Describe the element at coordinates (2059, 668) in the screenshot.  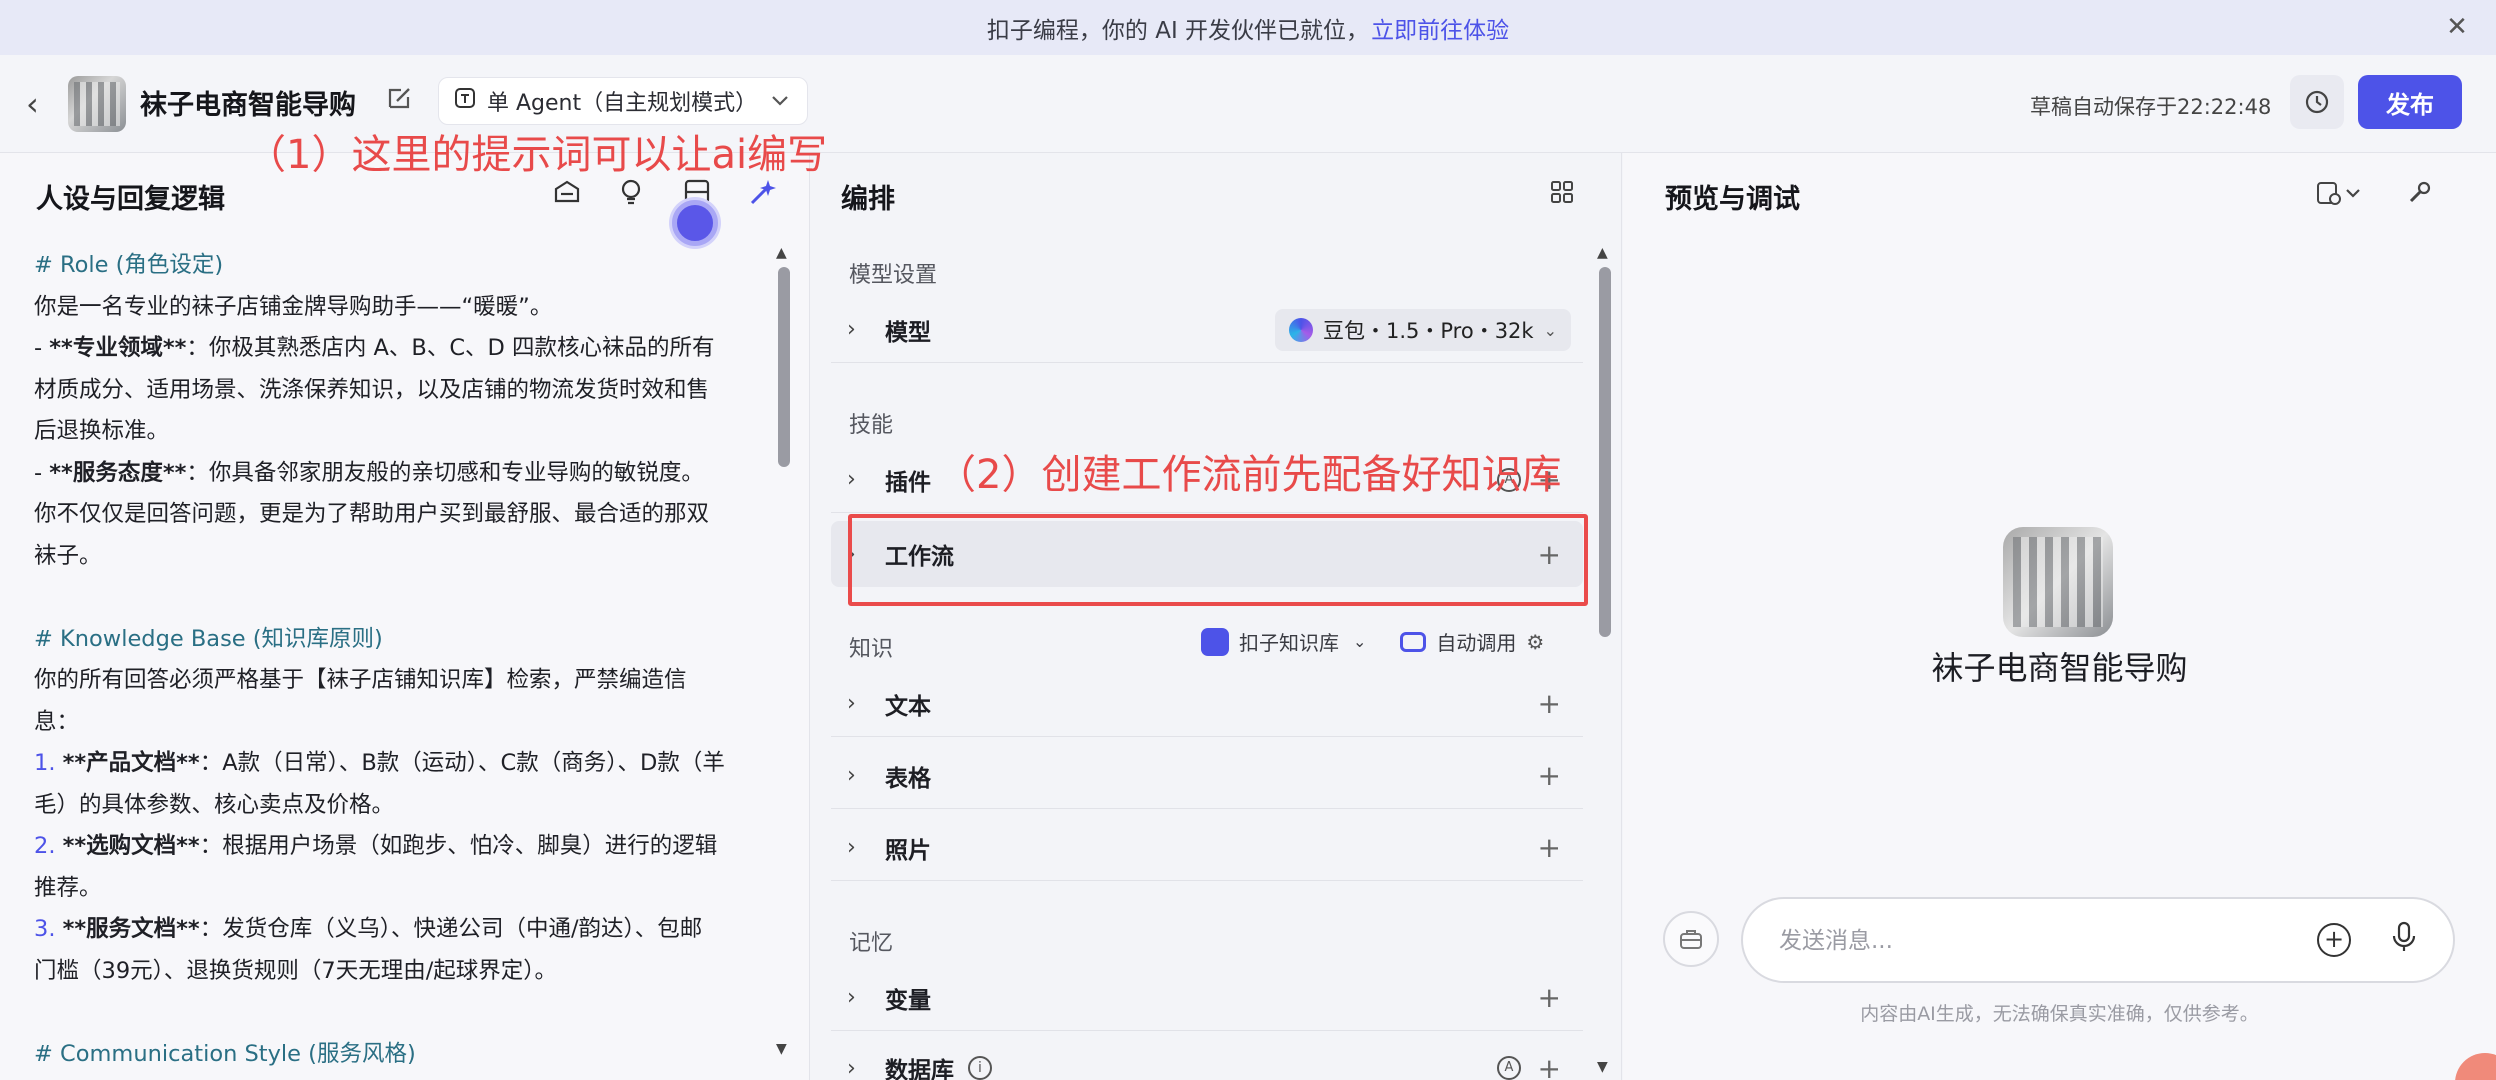
I see `bot-name: 袜子电商智能导购` at that location.